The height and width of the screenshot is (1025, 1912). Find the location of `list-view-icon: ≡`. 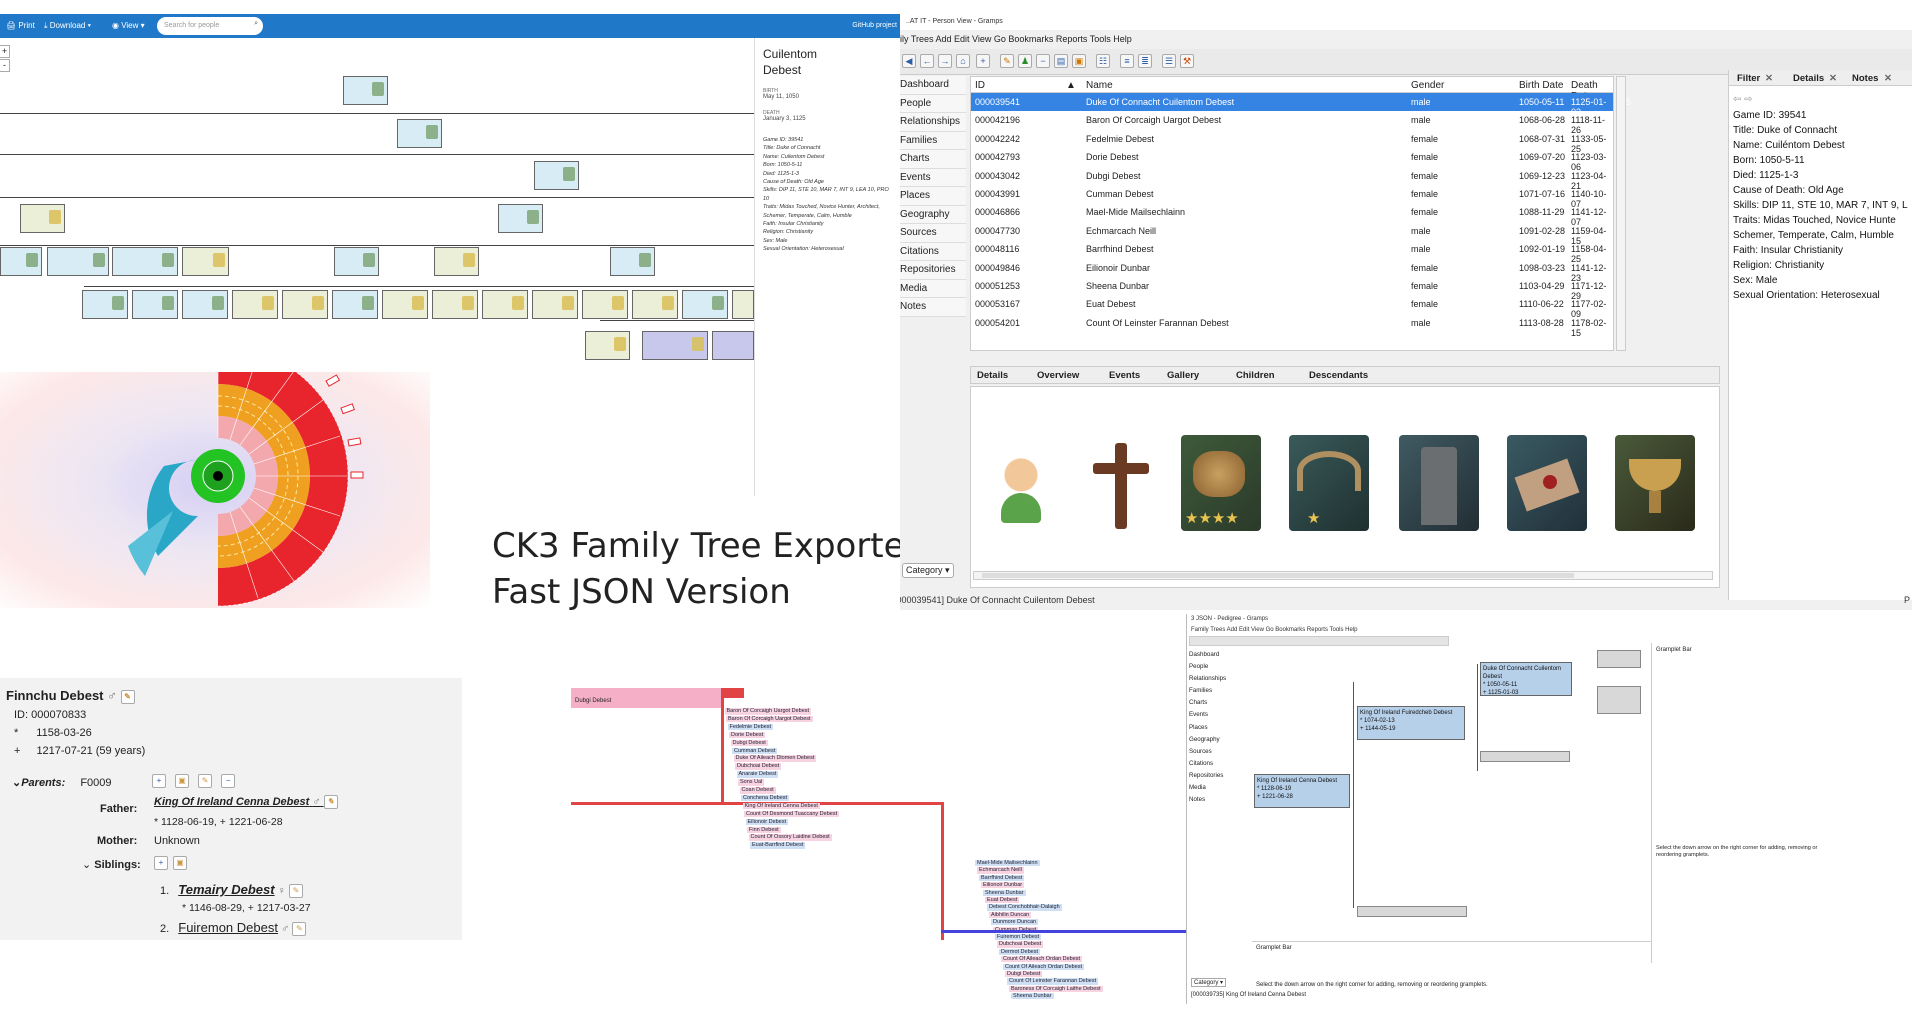

list-view-icon: ≡ is located at coordinates (1127, 61).